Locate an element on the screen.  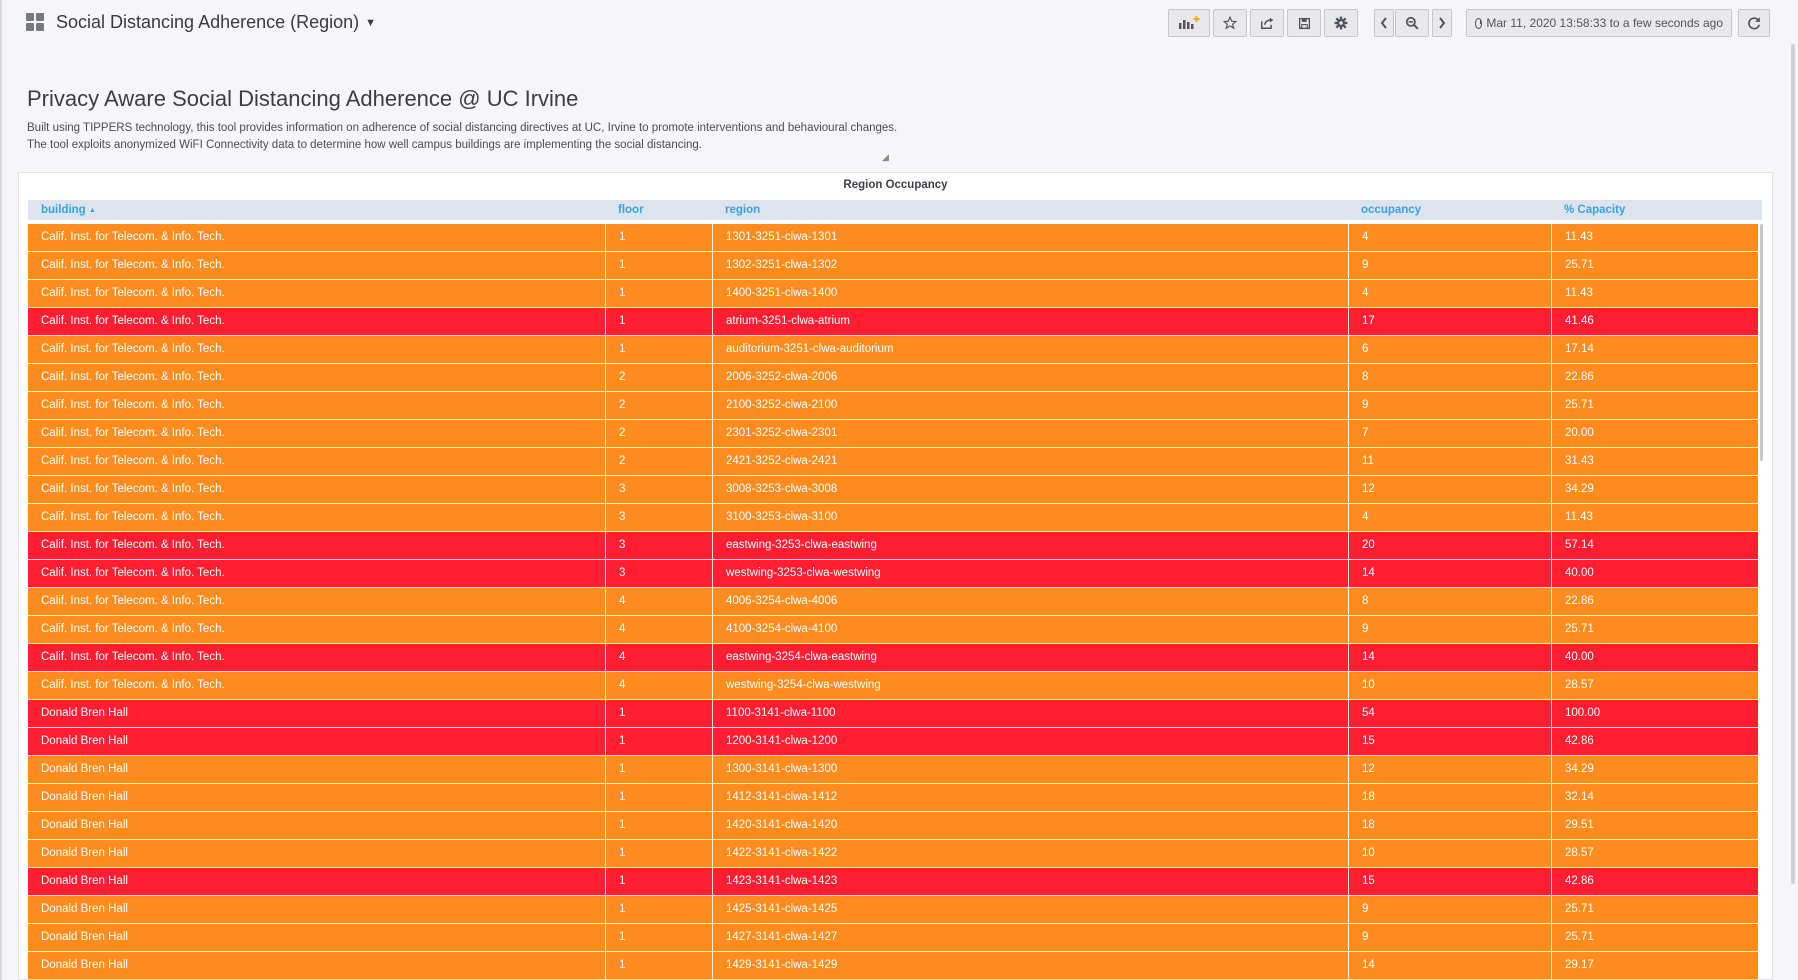
star-button is located at coordinates (1230, 23).